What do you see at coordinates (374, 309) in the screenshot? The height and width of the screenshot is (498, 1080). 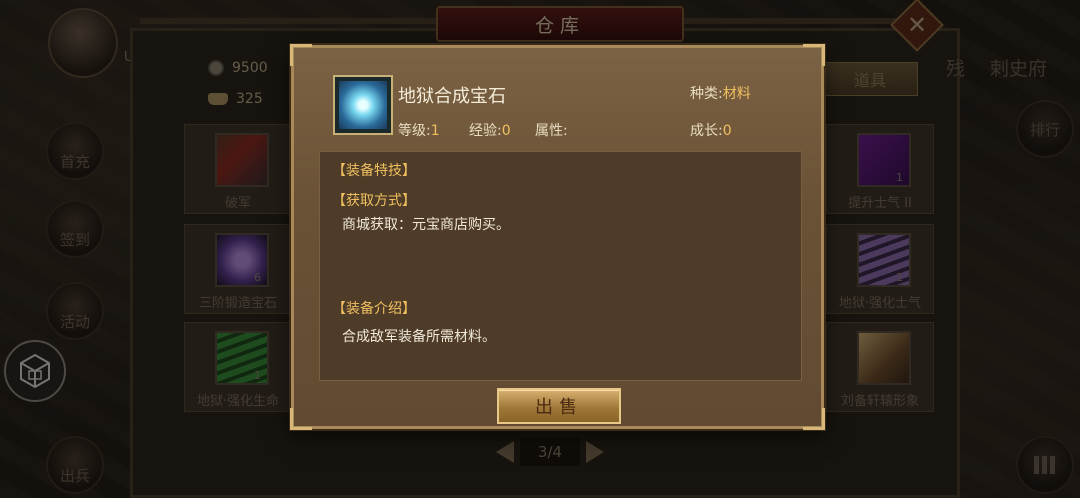 I see `intro-section-title: 【装备介绍】` at bounding box center [374, 309].